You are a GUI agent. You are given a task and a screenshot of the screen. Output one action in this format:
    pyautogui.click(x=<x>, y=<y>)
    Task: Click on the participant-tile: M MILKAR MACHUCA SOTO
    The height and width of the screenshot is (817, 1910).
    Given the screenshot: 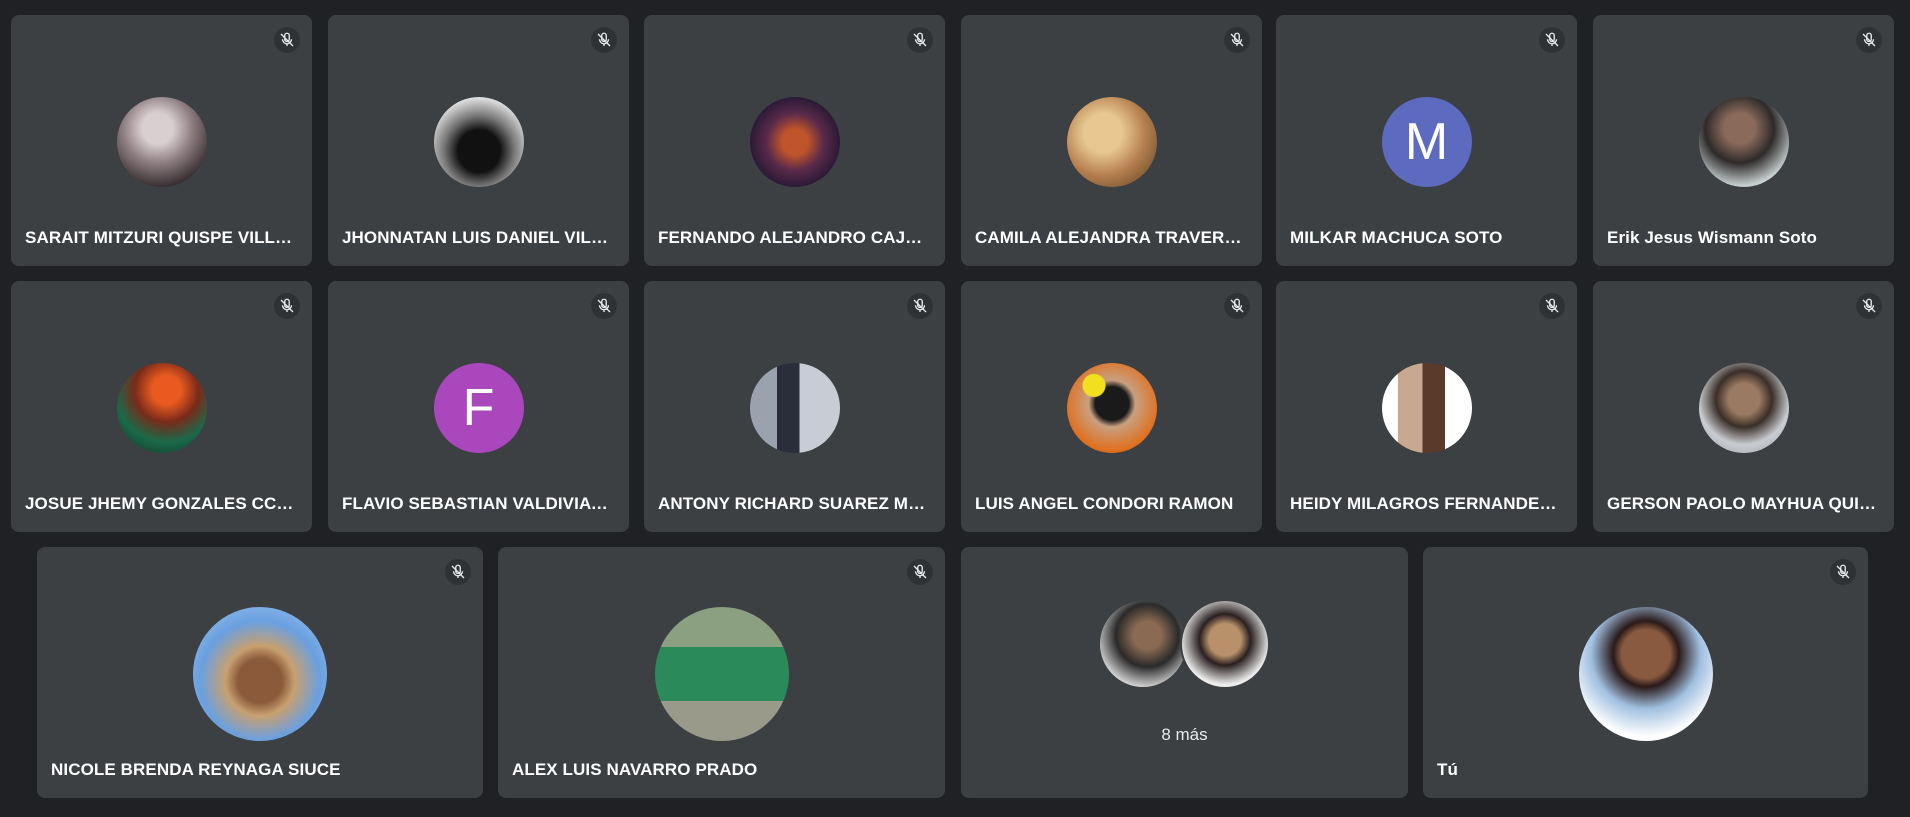 What is the action you would take?
    pyautogui.click(x=1426, y=140)
    